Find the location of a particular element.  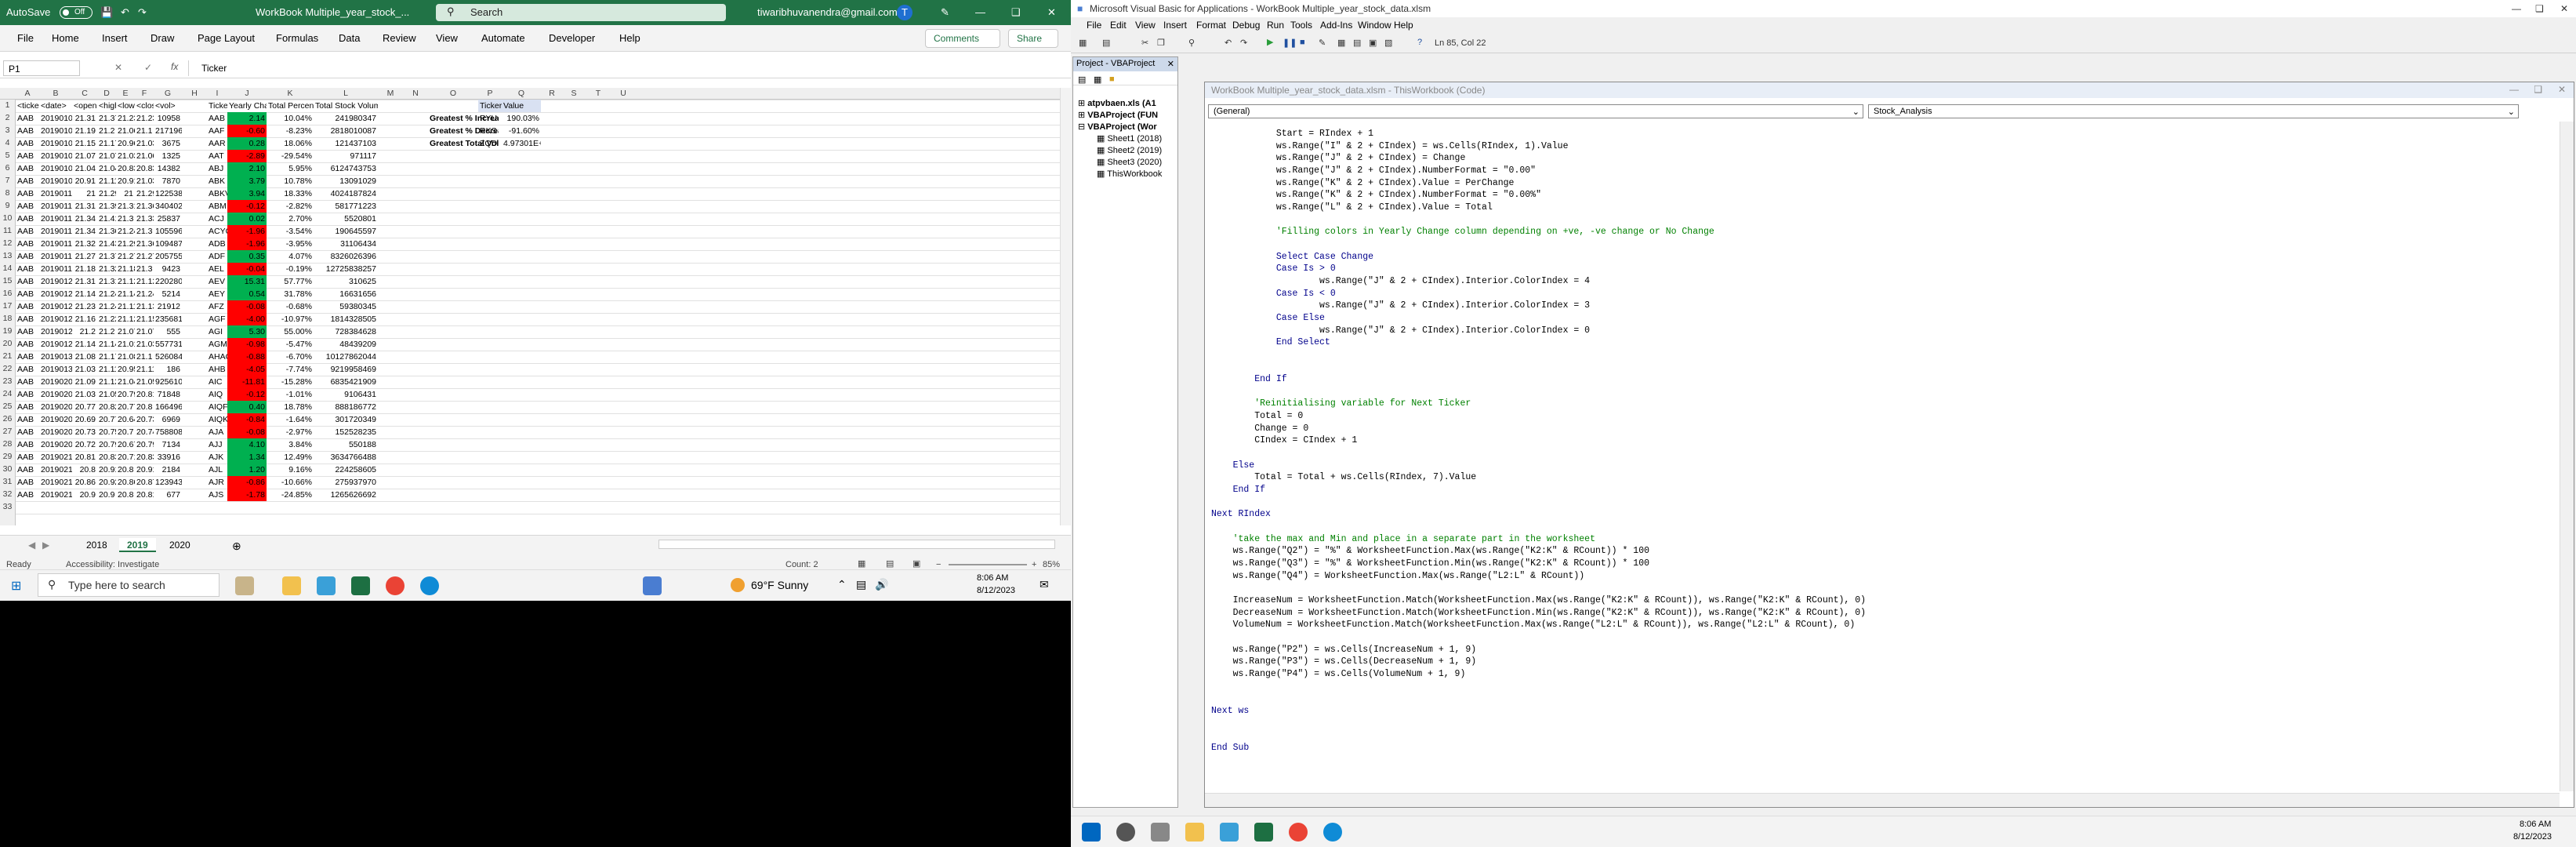

next-sheet-icon: ▶ is located at coordinates (46, 545).